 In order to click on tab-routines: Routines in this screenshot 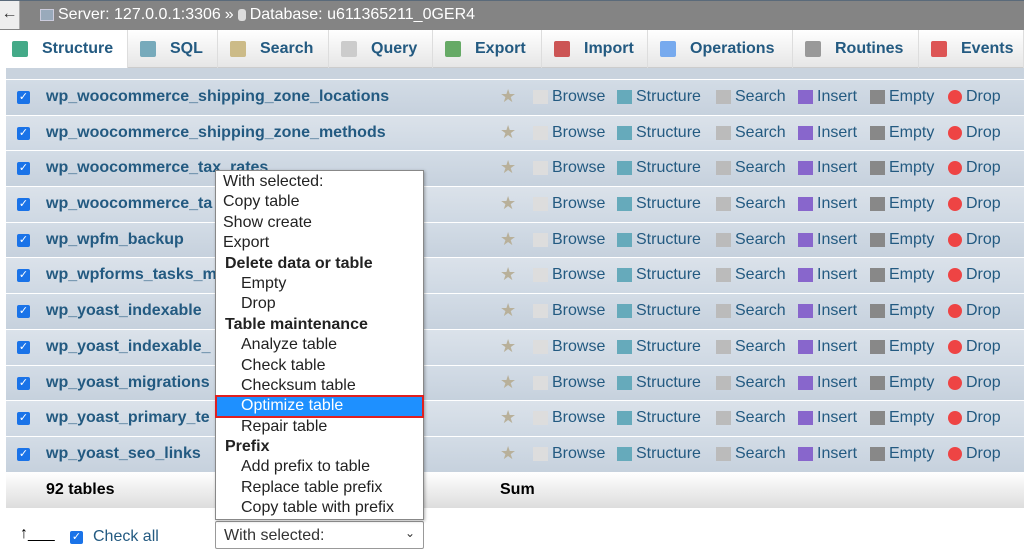, I will do `click(856, 49)`.